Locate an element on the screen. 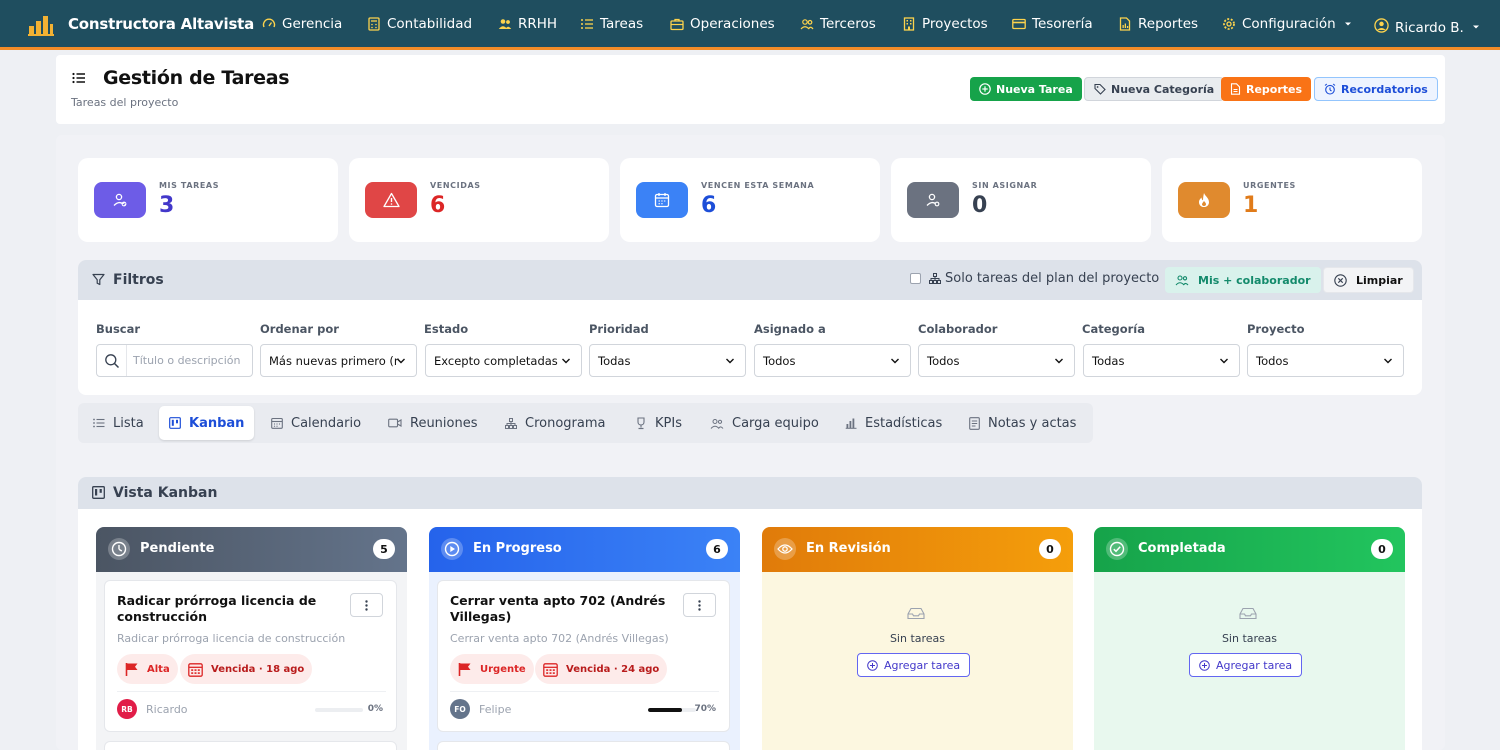 The image size is (1500, 750). tab-kpis: KPIs is located at coordinates (658, 423).